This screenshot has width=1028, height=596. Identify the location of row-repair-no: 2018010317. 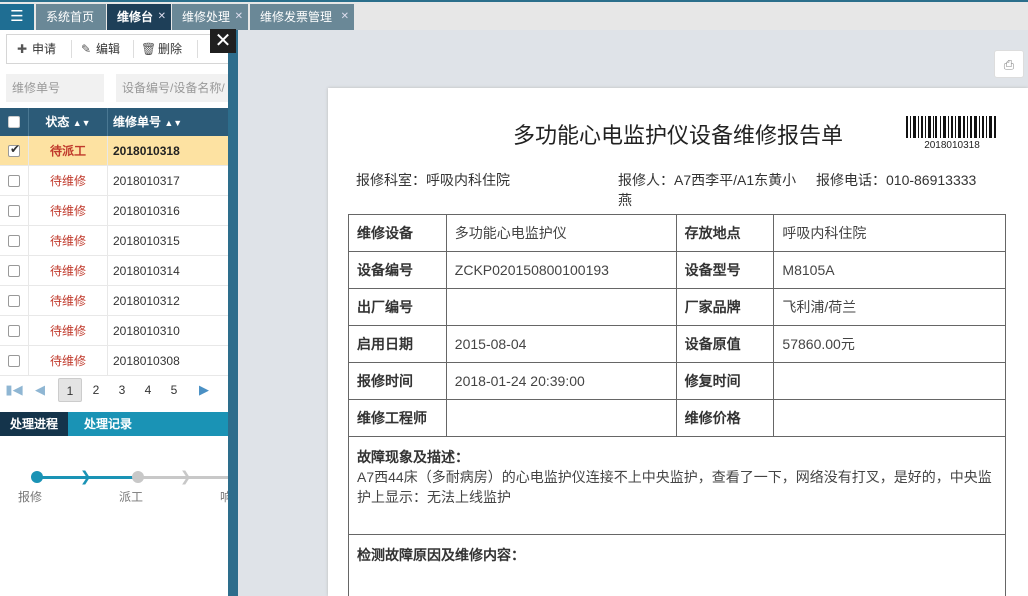
(146, 181).